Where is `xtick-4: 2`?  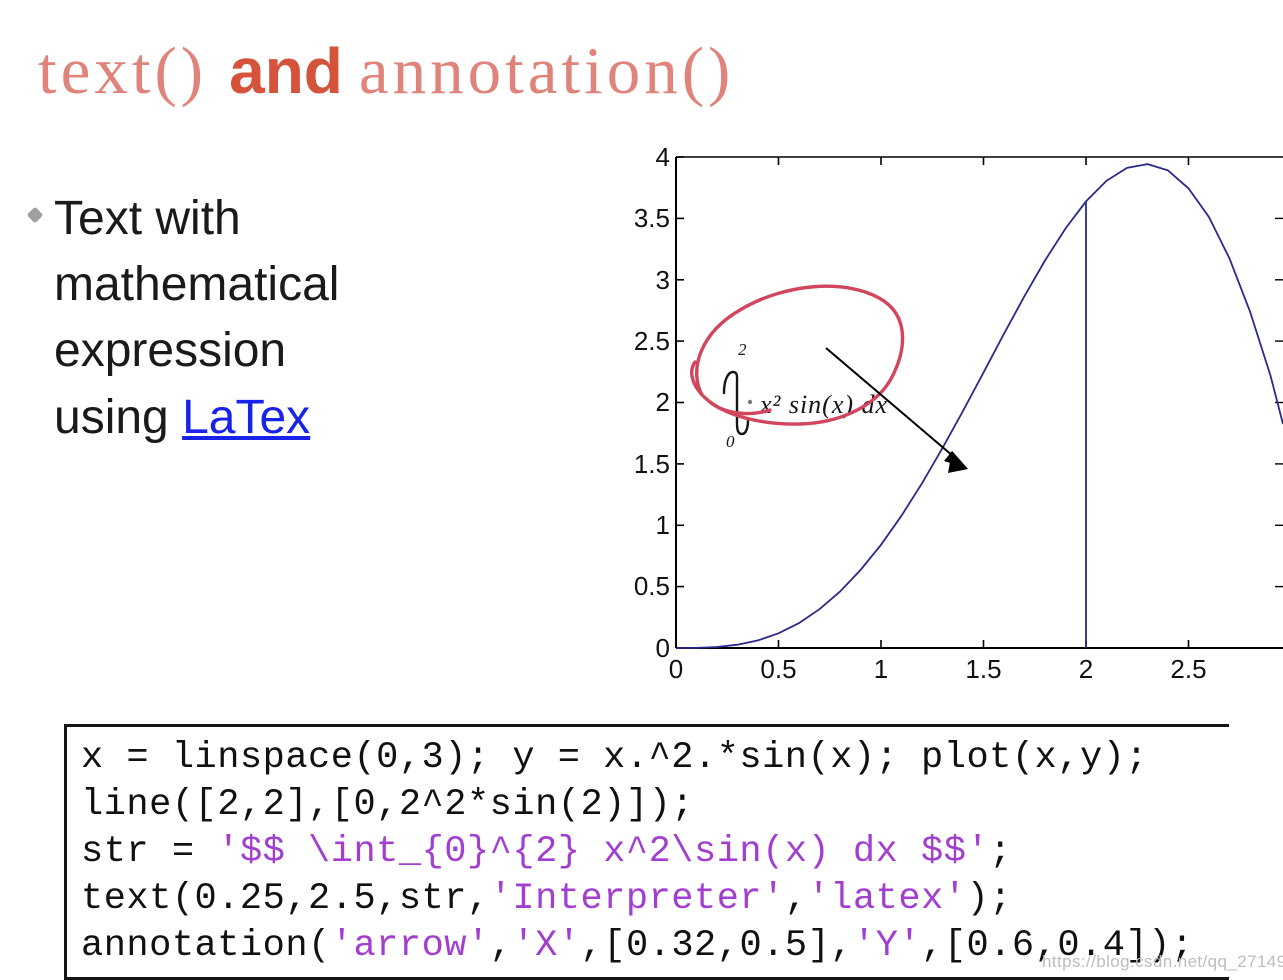
xtick-4: 2 is located at coordinates (1086, 669).